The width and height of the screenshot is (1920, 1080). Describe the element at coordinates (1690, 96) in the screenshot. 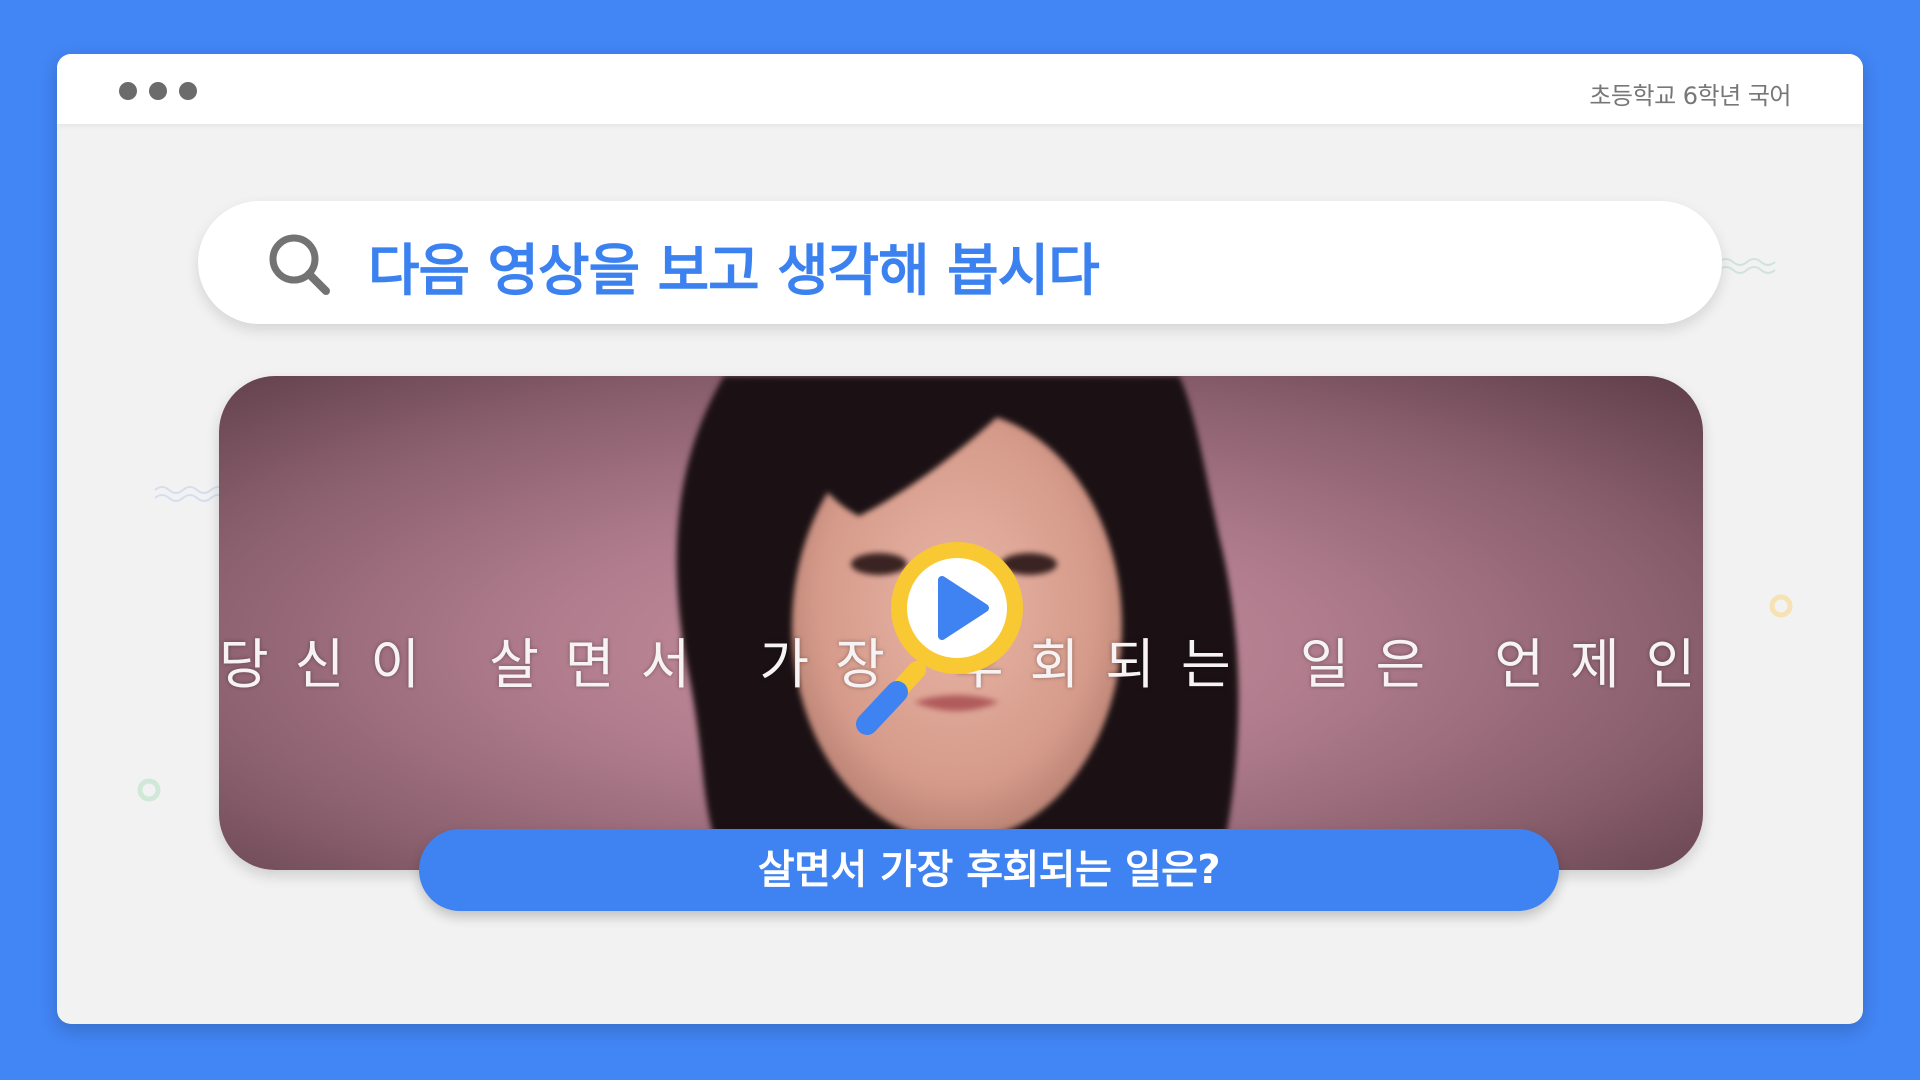

I see `subject-label: 초등학교 6학년 국어` at that location.